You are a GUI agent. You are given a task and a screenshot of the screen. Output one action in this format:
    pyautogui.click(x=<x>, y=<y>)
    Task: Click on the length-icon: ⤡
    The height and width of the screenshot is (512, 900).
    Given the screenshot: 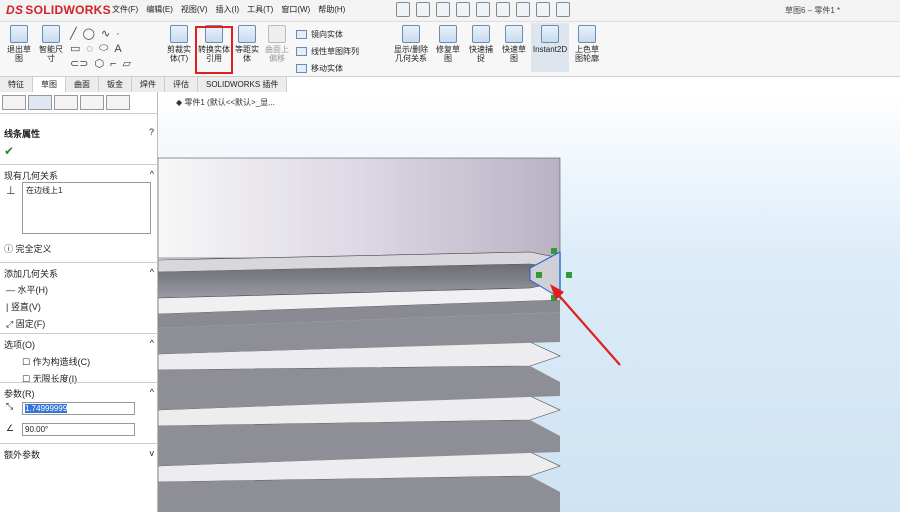 What is the action you would take?
    pyautogui.click(x=10, y=406)
    